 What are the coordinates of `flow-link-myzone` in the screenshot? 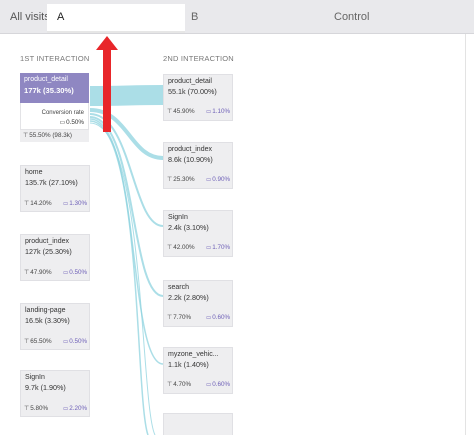 It's located at (126, 241).